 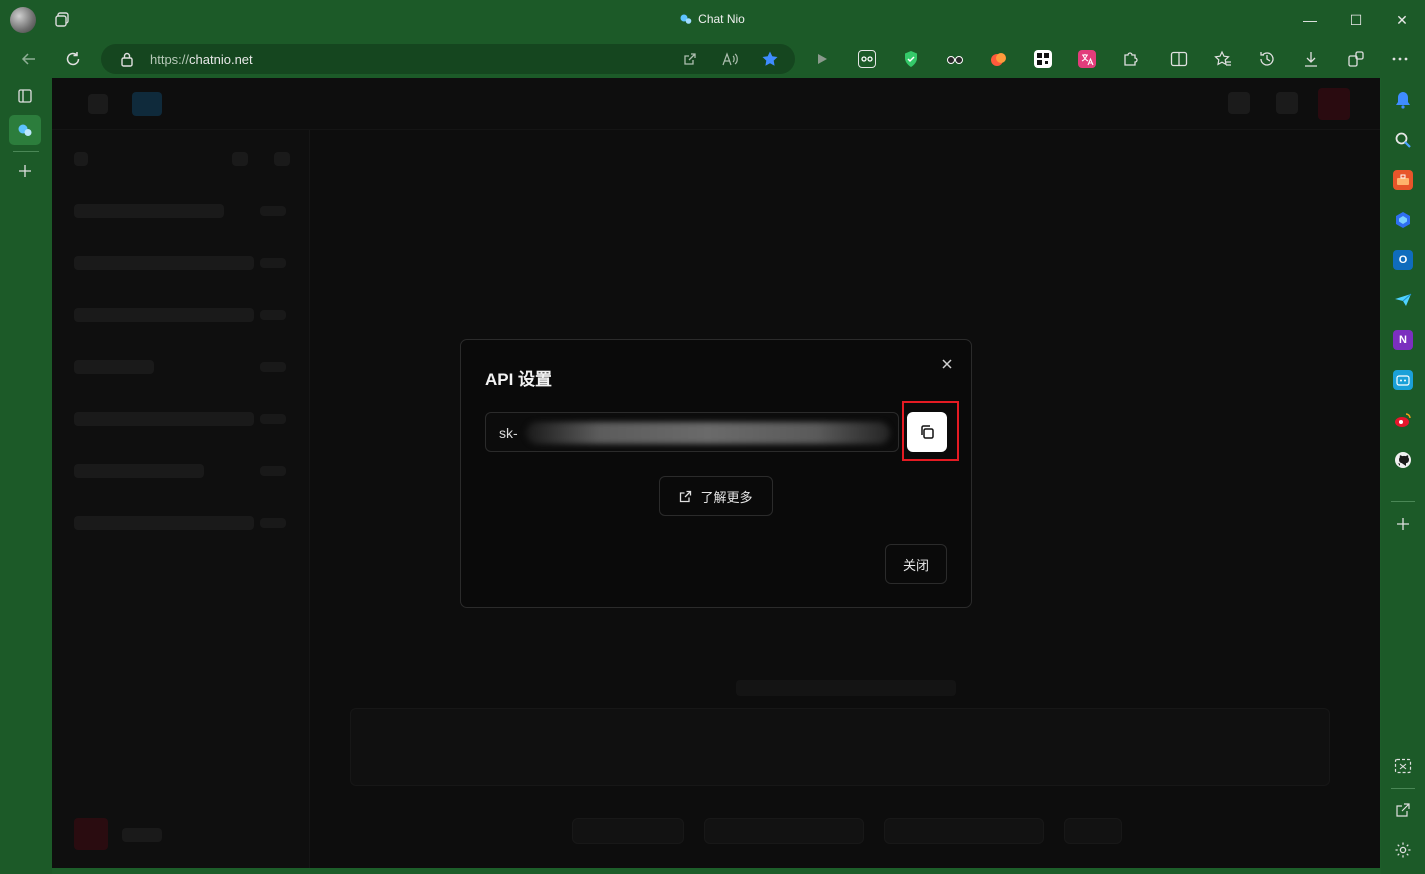 I want to click on ublock-icon, so click(x=867, y=59).